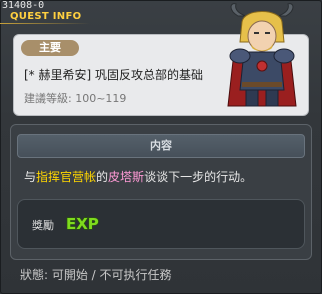 The width and height of the screenshot is (322, 294). What do you see at coordinates (45, 23) in the screenshot?
I see `title-underline` at bounding box center [45, 23].